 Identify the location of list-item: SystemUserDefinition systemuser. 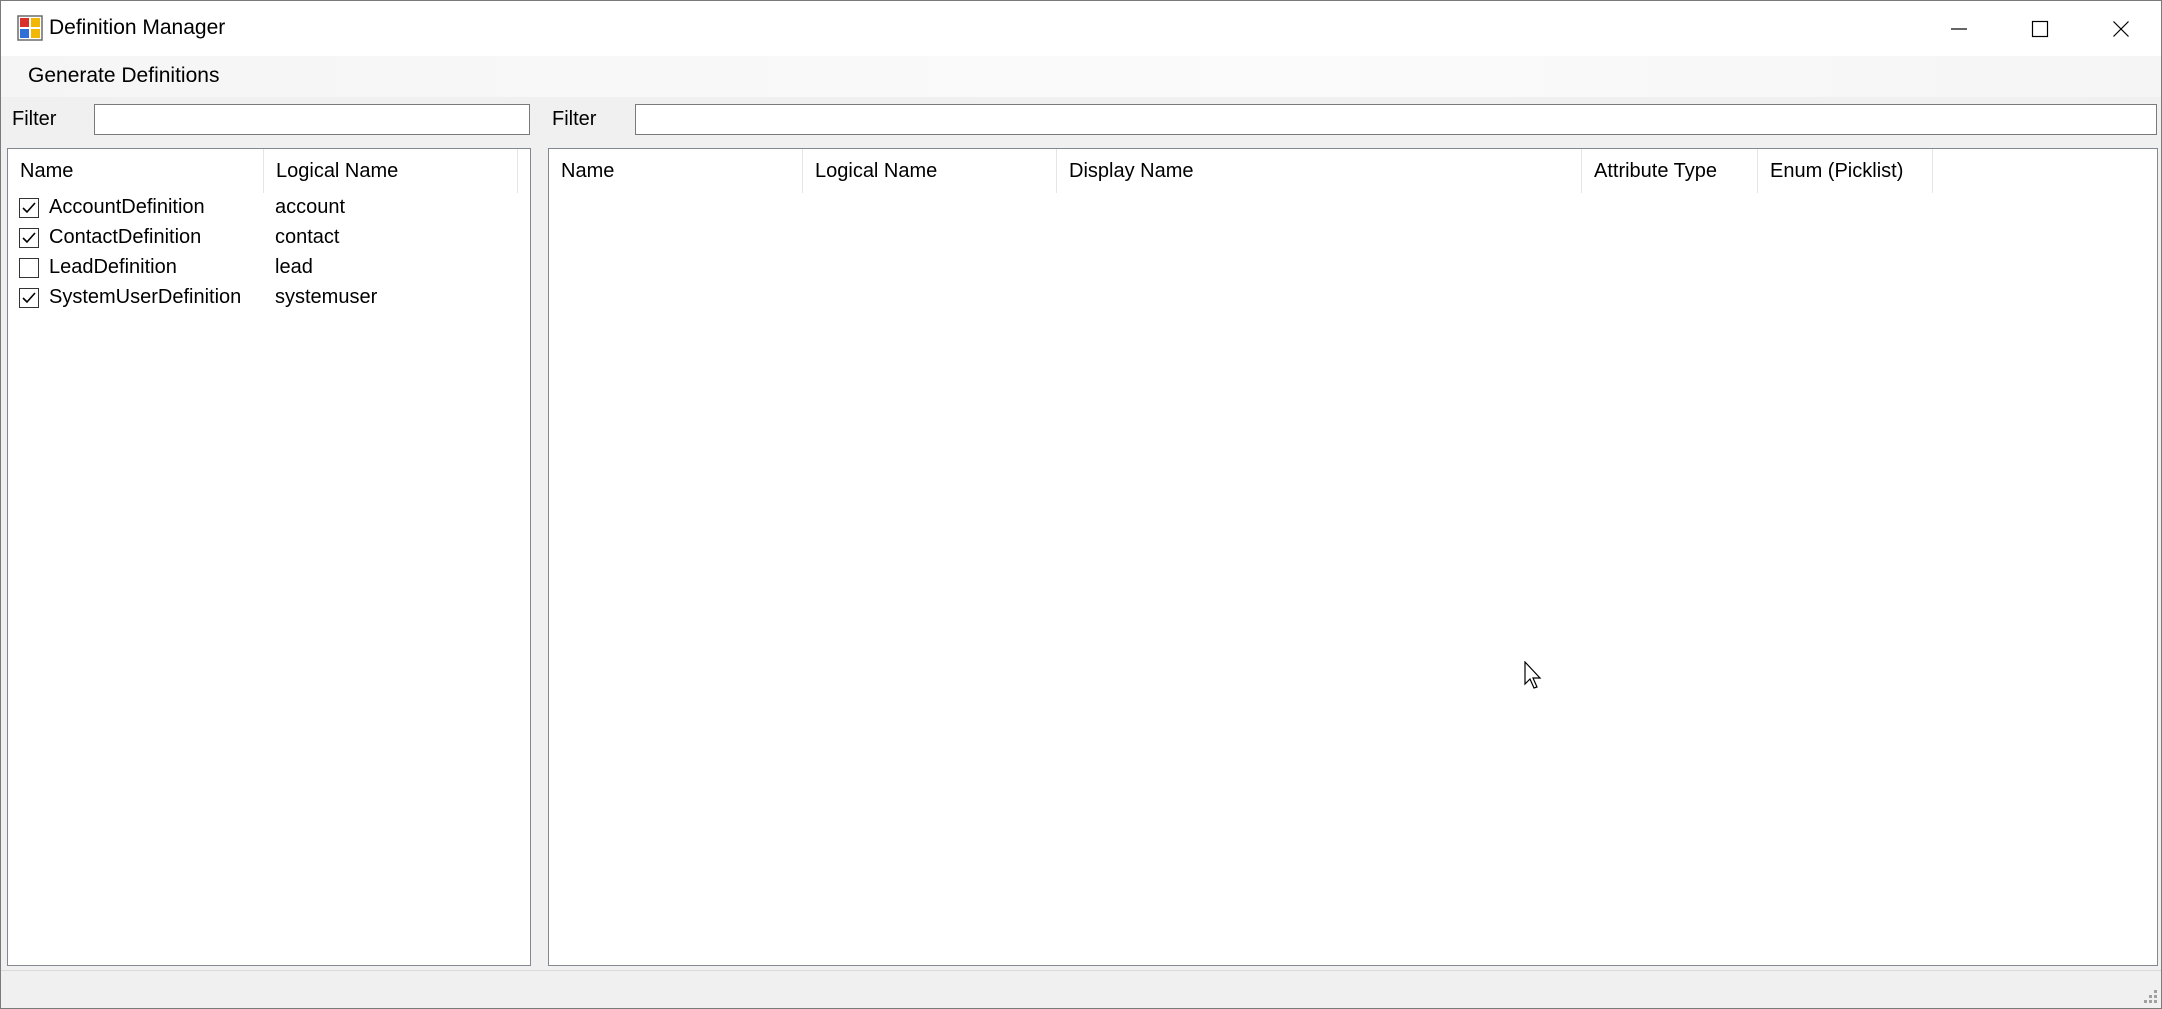
(269, 298).